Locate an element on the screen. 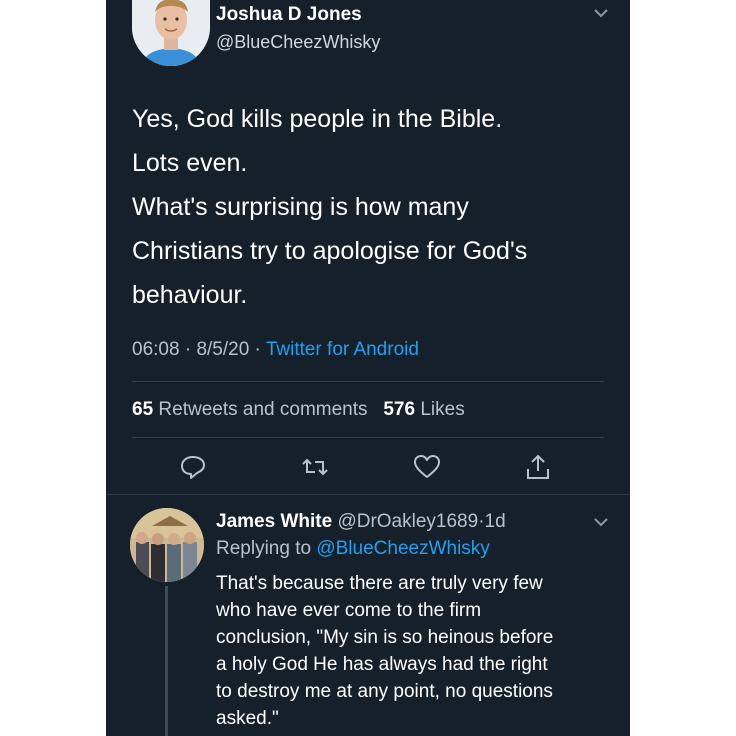 This screenshot has width=736, height=736. reply-line: who have ever come to the firm is located at coordinates (349, 610).